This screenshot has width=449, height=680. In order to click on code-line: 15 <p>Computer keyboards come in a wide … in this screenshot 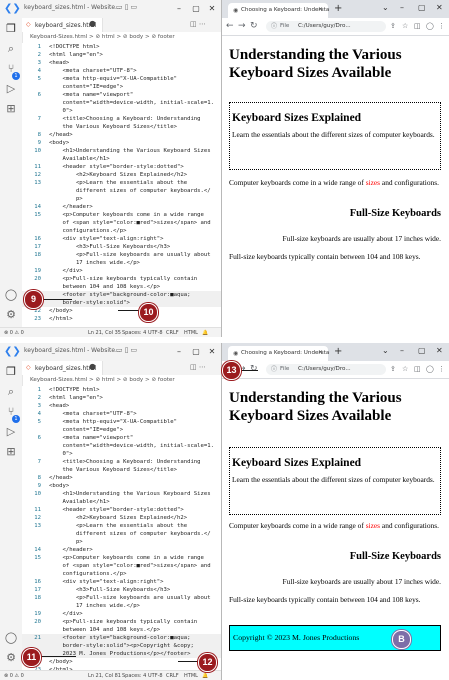, I will do `click(121, 215)`.